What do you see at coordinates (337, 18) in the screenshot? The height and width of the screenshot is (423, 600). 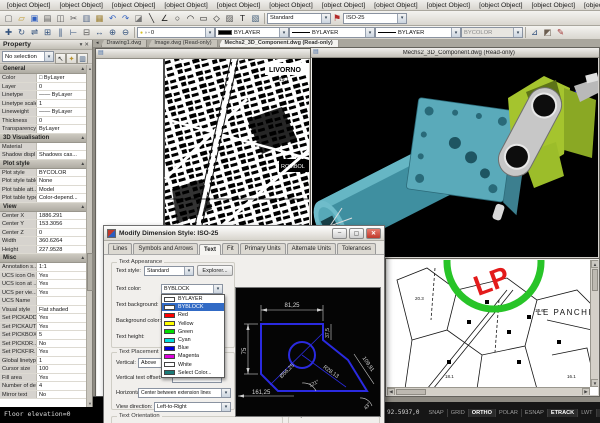 I see `dim-style-flag-icon: ⚑` at bounding box center [337, 18].